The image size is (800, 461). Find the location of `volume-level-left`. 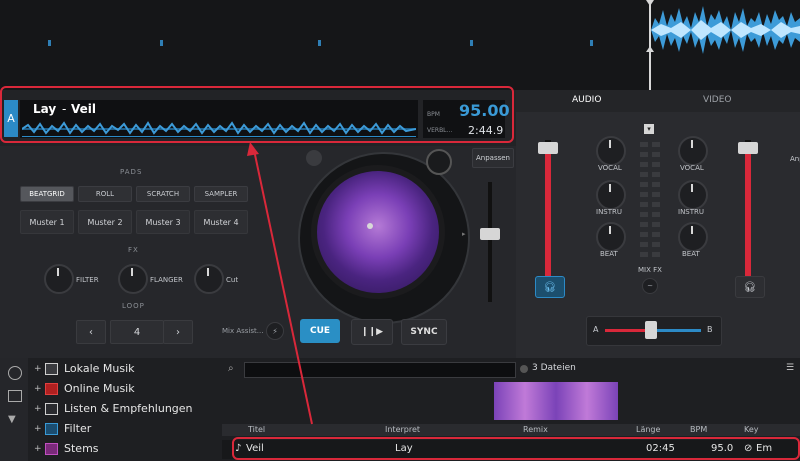

volume-level-left is located at coordinates (548, 216).